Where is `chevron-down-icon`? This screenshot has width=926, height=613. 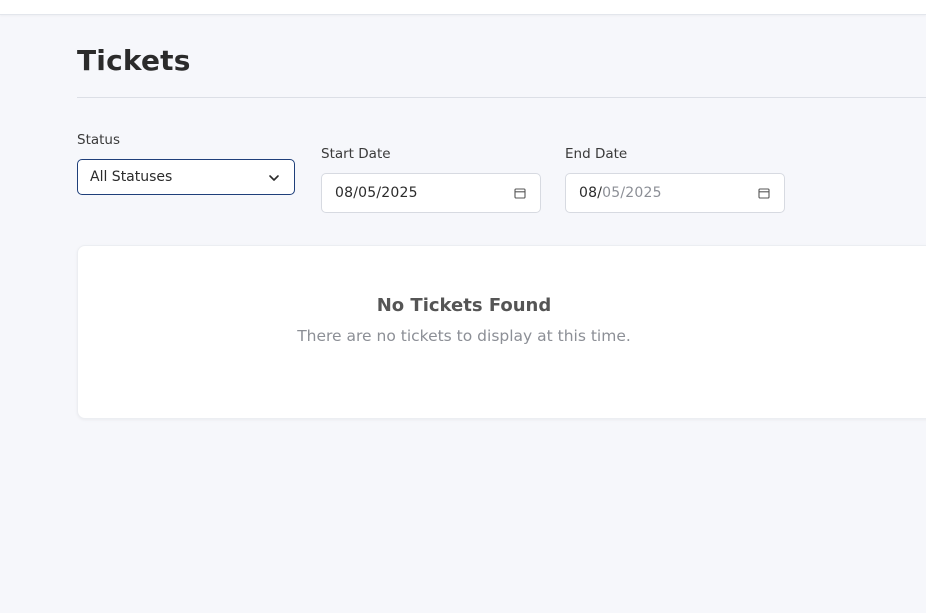
chevron-down-icon is located at coordinates (274, 178).